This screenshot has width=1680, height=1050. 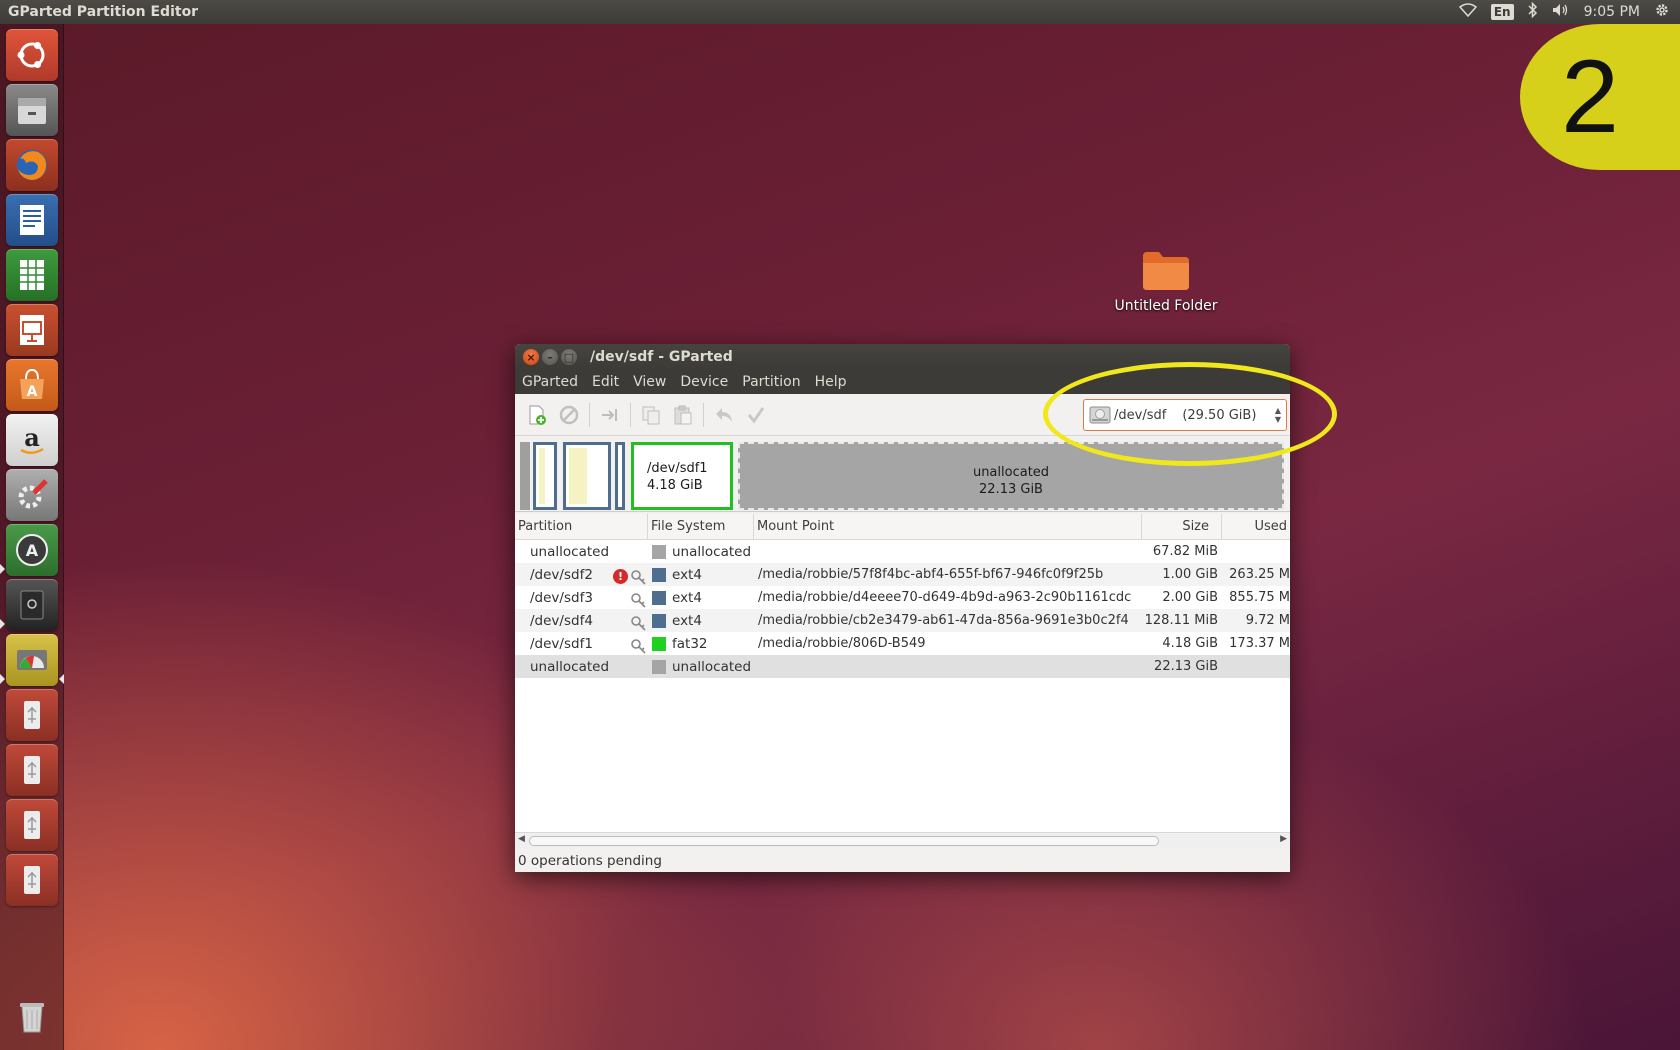 I want to click on delete-partition-button, so click(x=569, y=415).